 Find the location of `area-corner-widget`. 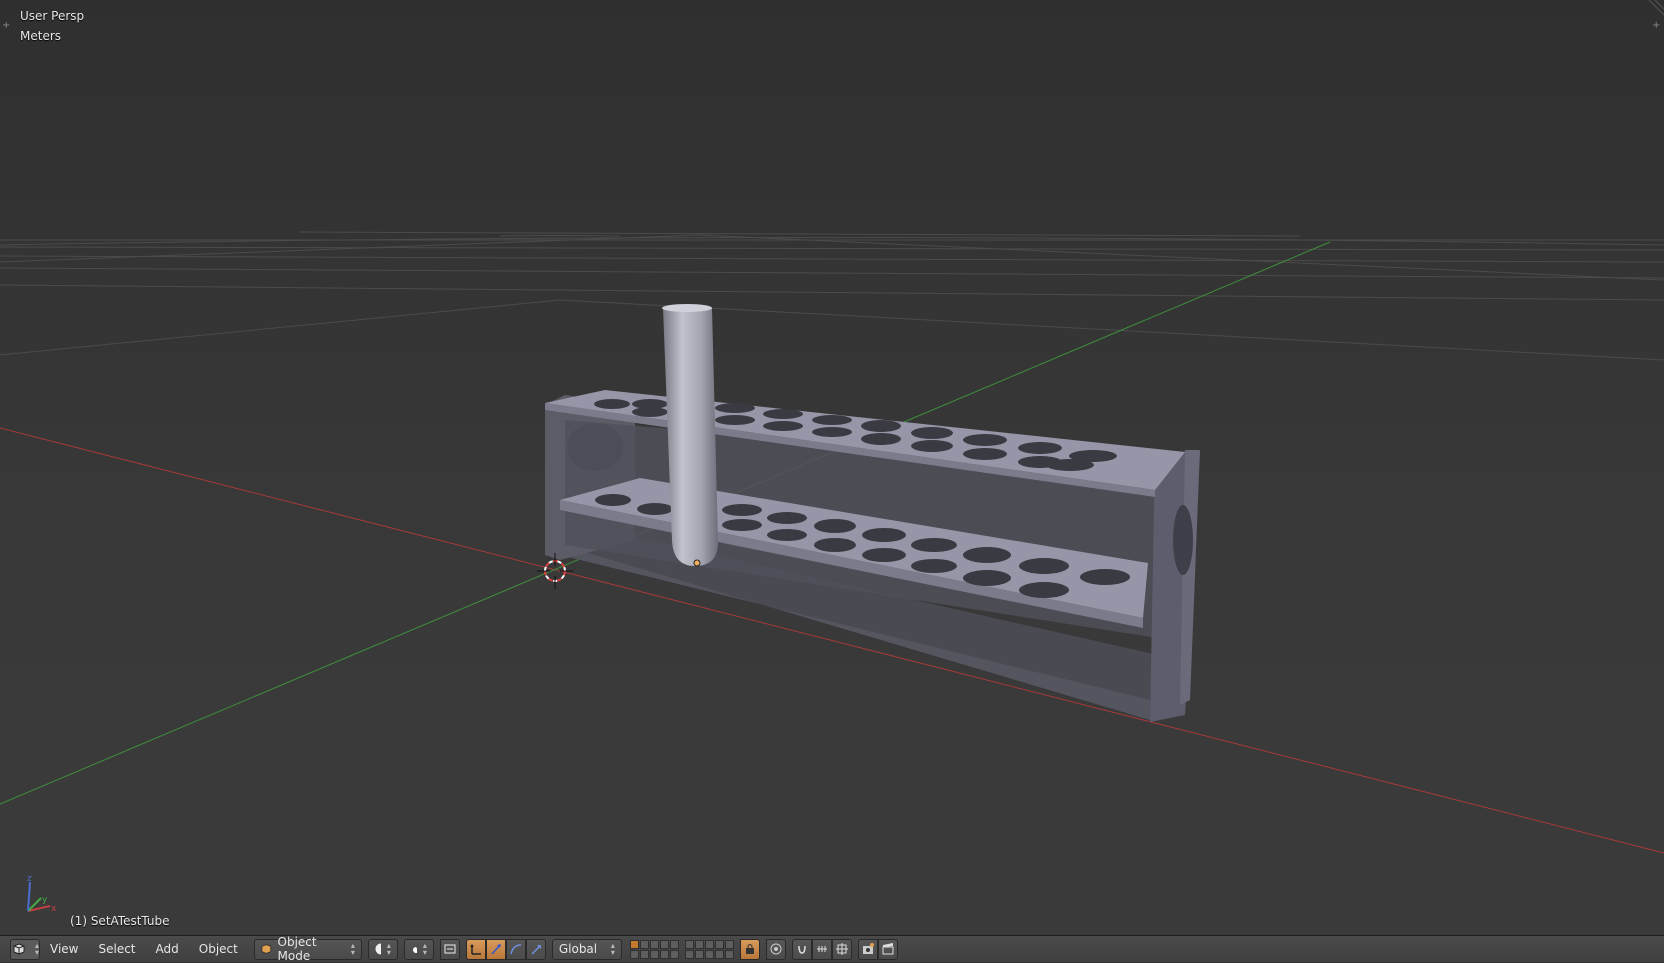

area-corner-widget is located at coordinates (1654, 9).